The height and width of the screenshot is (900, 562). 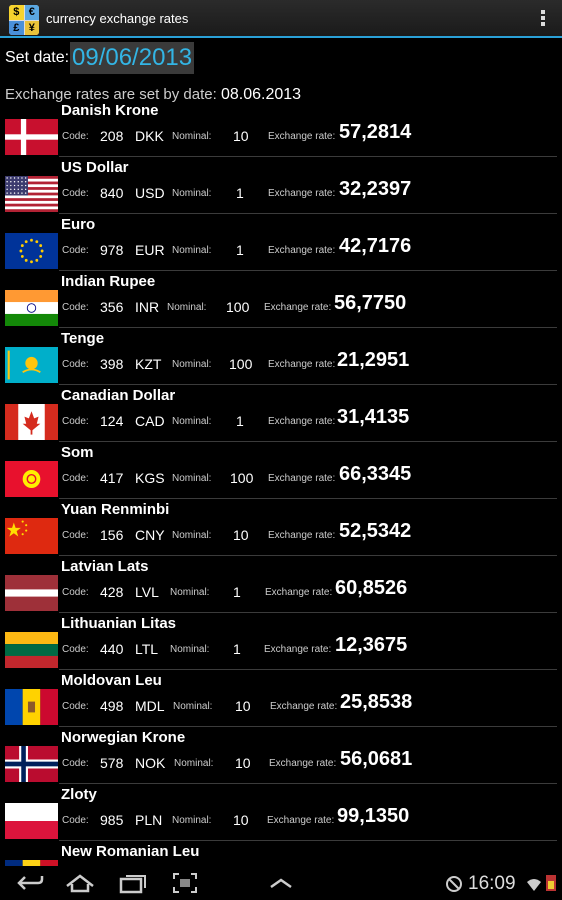 What do you see at coordinates (83, 338) in the screenshot?
I see `currency-name: Tenge` at bounding box center [83, 338].